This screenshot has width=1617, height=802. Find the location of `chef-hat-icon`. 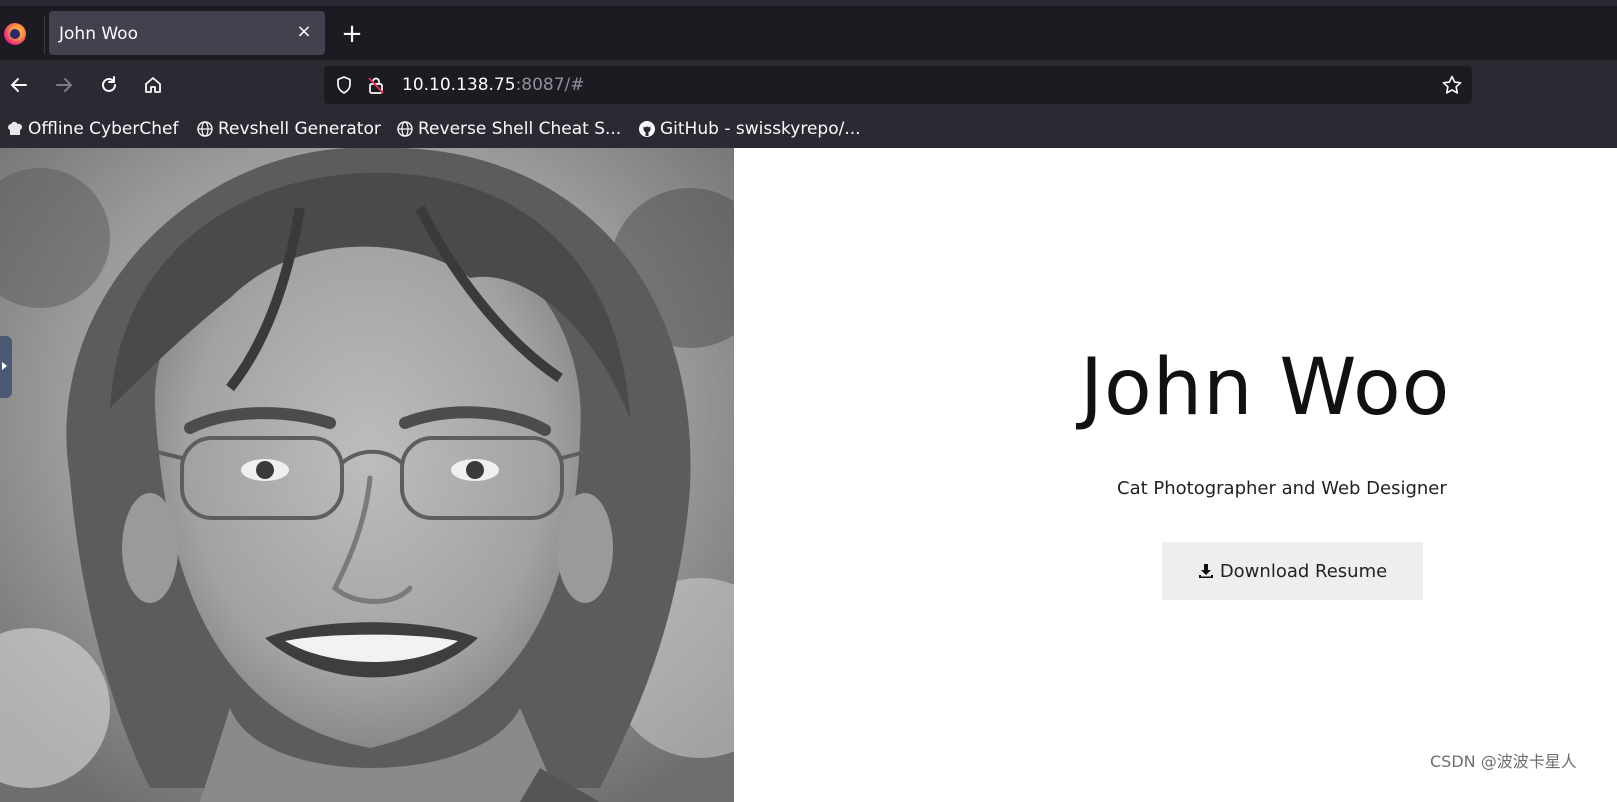

chef-hat-icon is located at coordinates (15, 129).